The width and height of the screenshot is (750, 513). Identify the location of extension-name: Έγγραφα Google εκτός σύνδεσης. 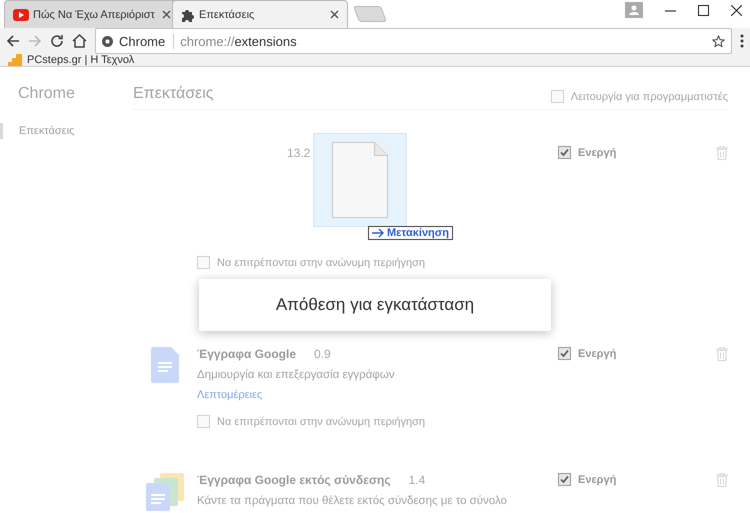
(294, 480).